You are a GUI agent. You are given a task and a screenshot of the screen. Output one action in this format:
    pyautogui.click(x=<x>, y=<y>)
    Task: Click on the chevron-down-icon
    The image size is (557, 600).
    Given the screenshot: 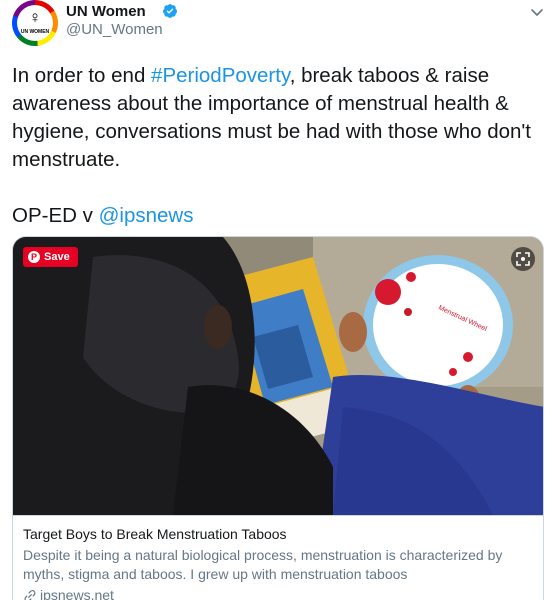 What is the action you would take?
    pyautogui.click(x=537, y=12)
    